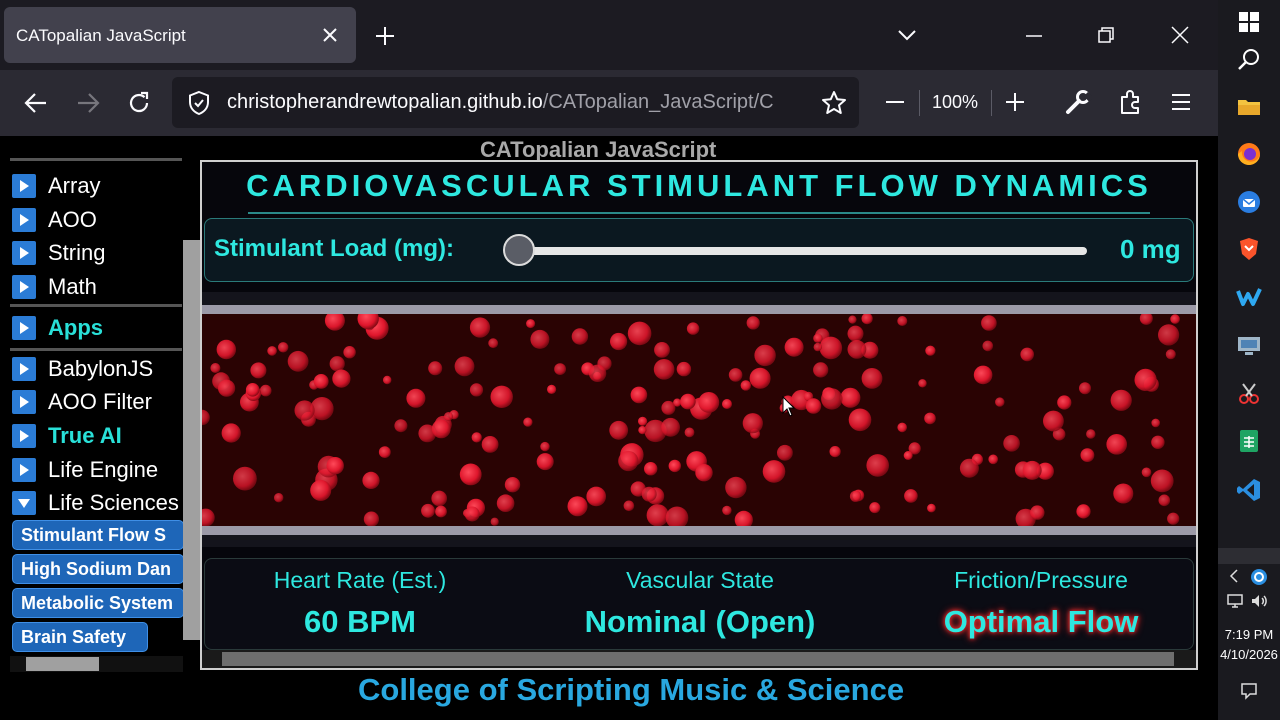 This screenshot has height=720, width=1280. What do you see at coordinates (98, 603) in the screenshot?
I see `sidebar-link-metabolic-system: Metabolic System` at bounding box center [98, 603].